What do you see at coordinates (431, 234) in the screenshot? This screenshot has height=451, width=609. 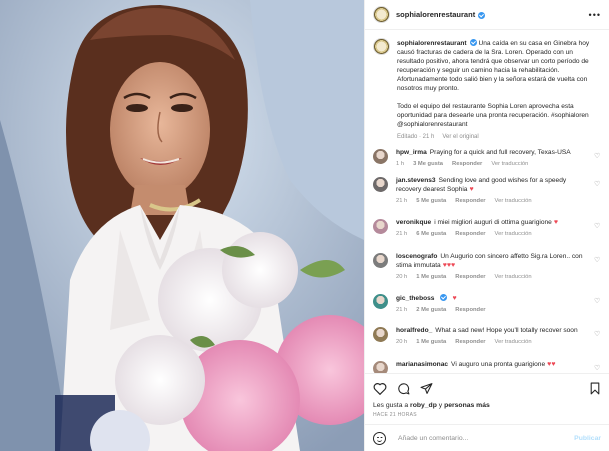 I see `comment-likes: 6 Me gusta` at bounding box center [431, 234].